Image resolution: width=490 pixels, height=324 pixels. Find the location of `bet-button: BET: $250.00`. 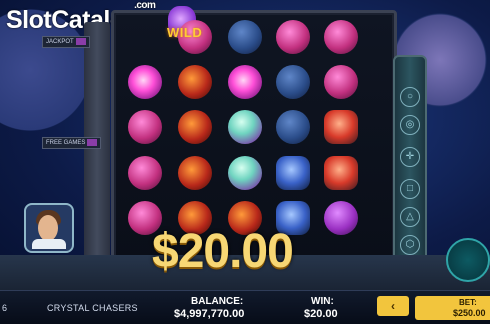

bet-button: BET: $250.00 is located at coordinates (452, 308).